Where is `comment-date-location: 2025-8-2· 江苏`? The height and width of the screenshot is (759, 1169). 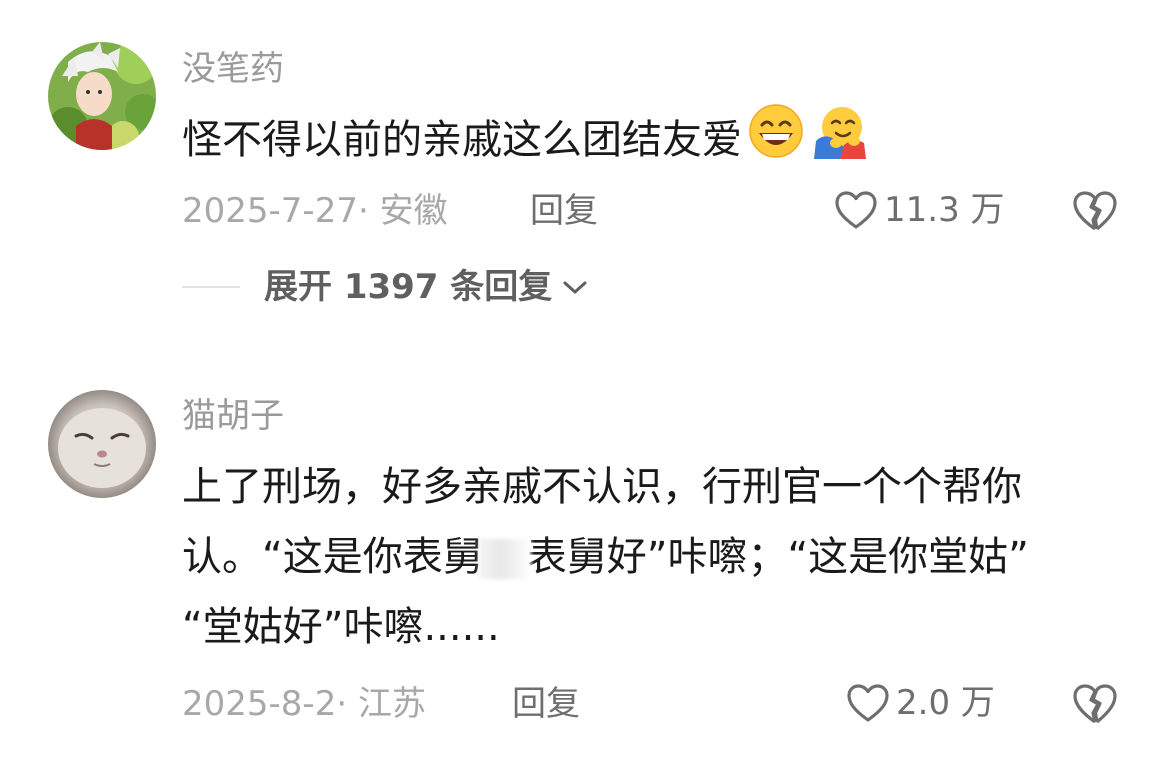
comment-date-location: 2025-8-2· 江苏 is located at coordinates (304, 704).